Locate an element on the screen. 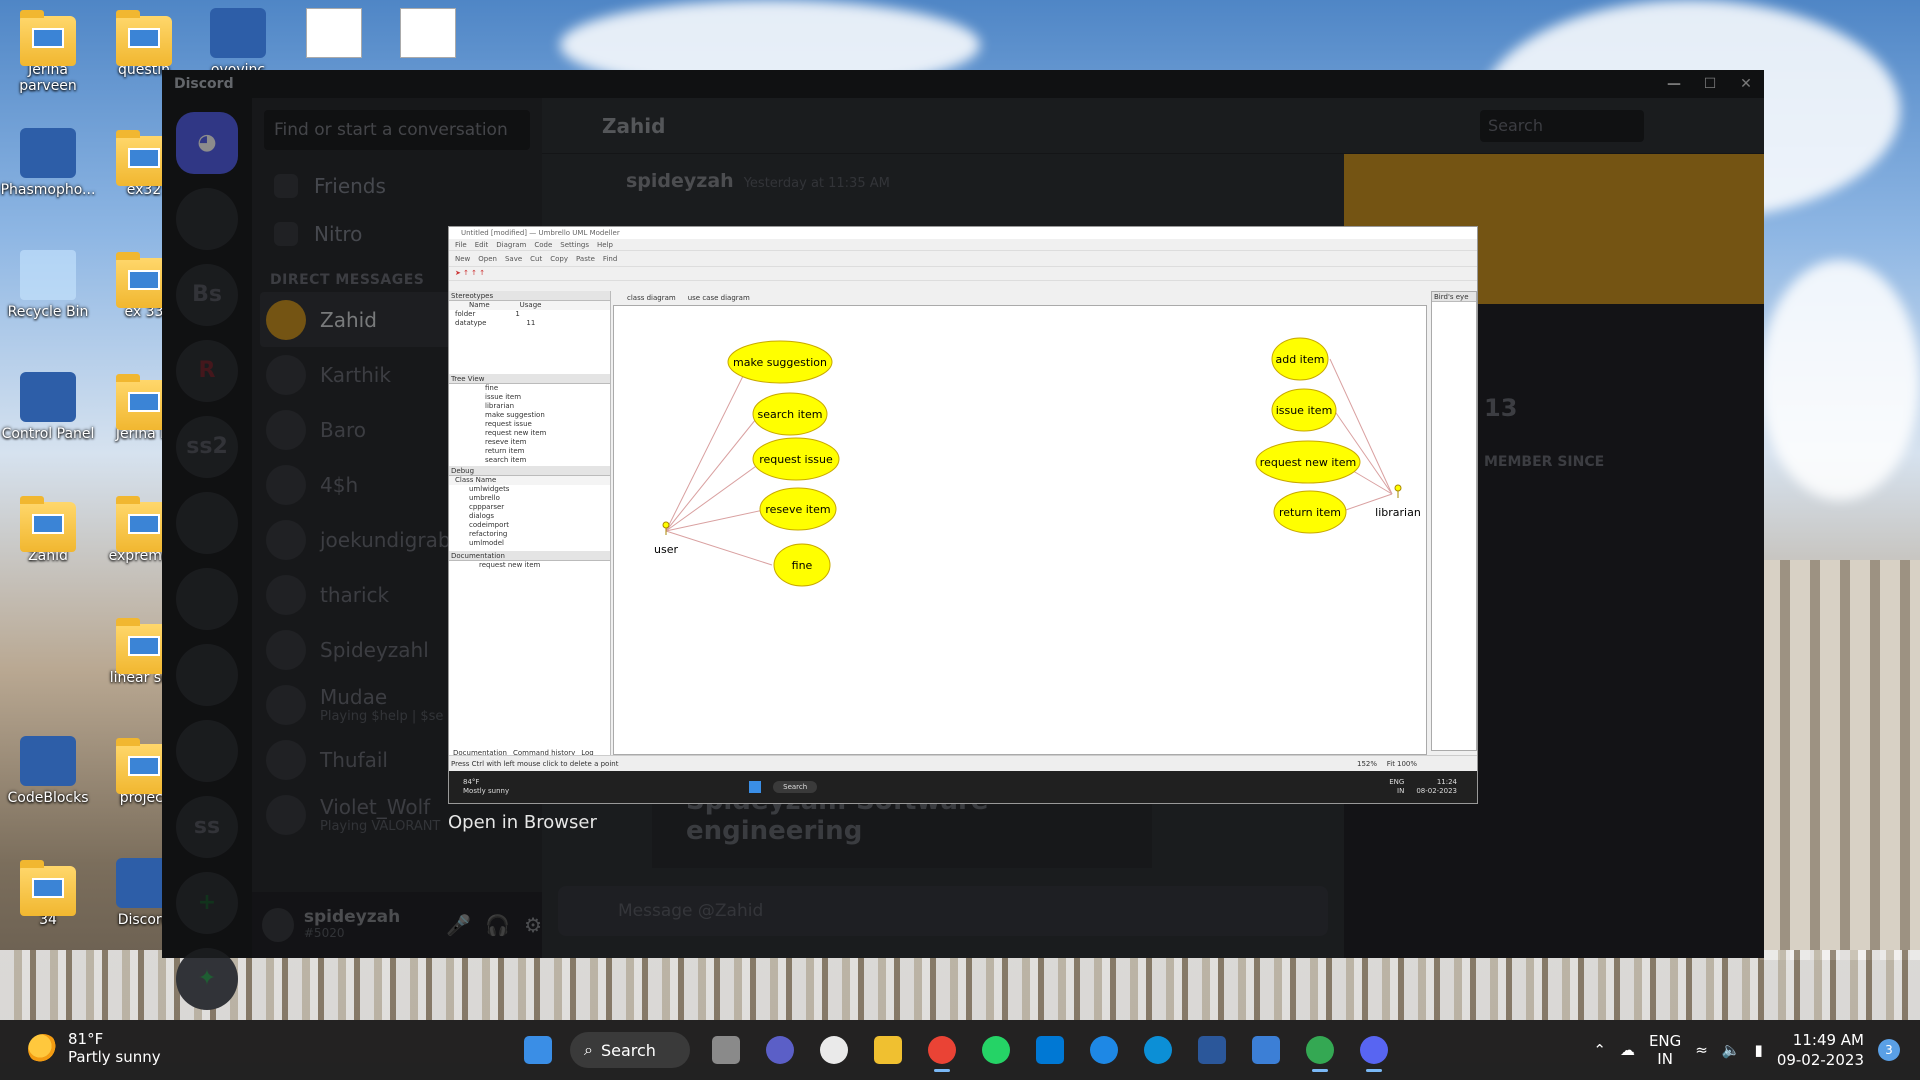 The image size is (1920, 1080). umbrello-toolbar-button: Save is located at coordinates (513, 259).